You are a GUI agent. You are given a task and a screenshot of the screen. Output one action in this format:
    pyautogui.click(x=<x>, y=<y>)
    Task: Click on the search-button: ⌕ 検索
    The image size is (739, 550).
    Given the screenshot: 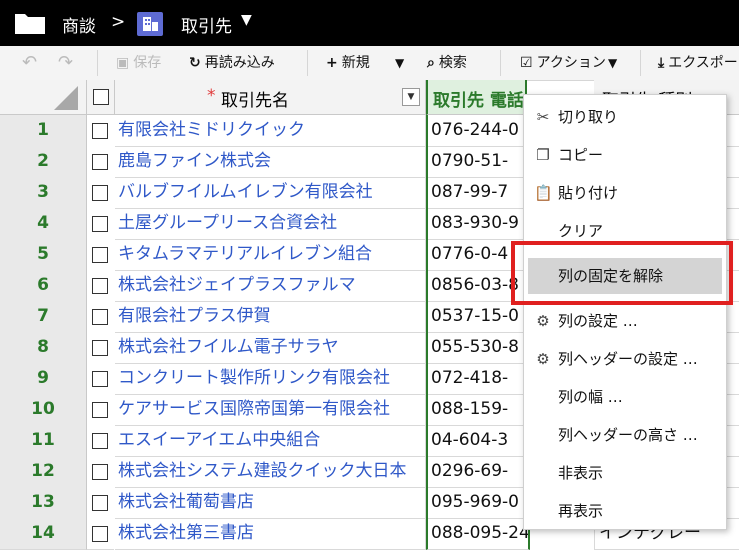 What is the action you would take?
    pyautogui.click(x=447, y=63)
    